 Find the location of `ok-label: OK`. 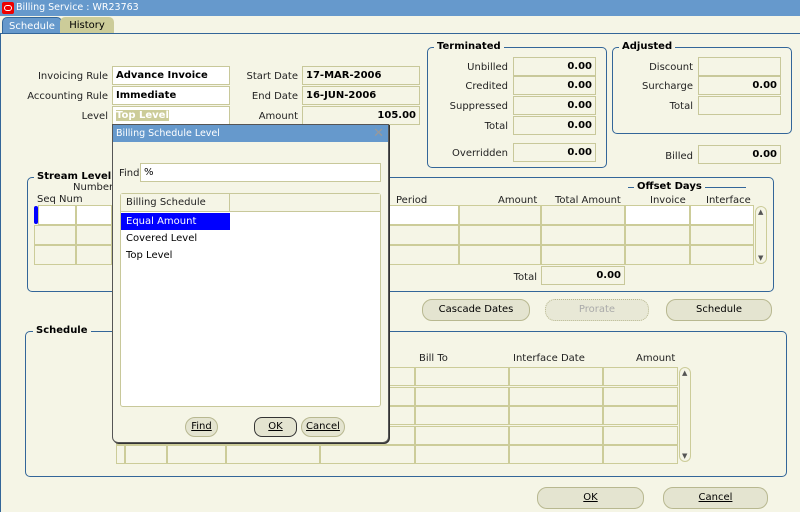

ok-label: OK is located at coordinates (590, 497).